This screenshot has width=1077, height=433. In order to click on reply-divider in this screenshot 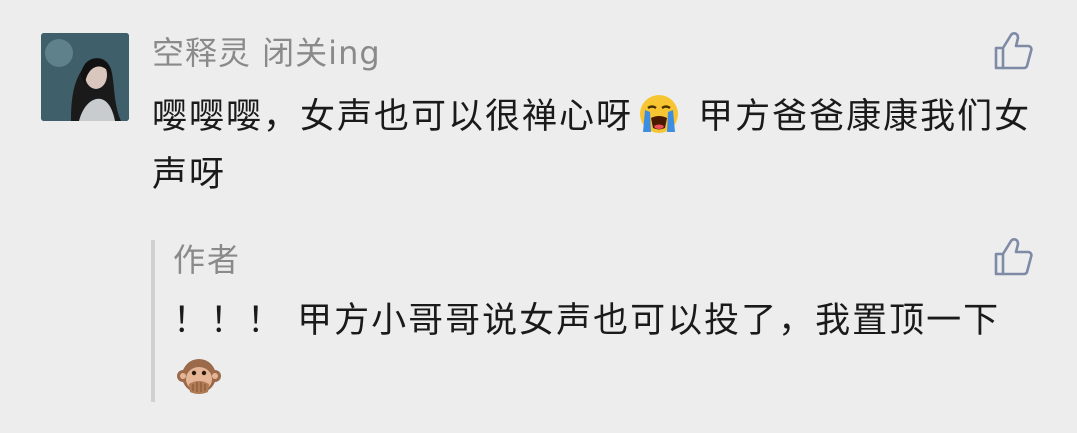, I will do `click(153, 321)`.